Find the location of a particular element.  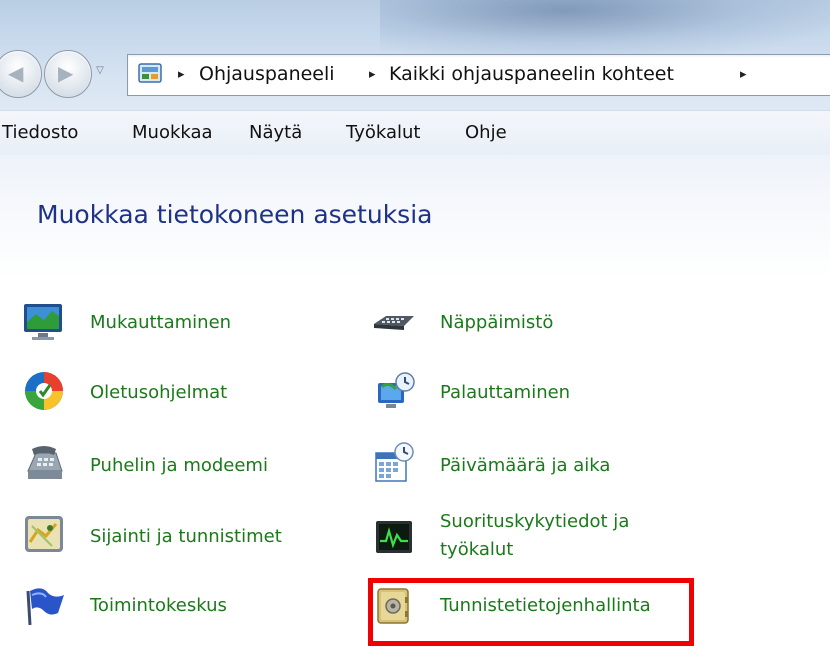

item-label-line2: työkalut is located at coordinates (477, 549).